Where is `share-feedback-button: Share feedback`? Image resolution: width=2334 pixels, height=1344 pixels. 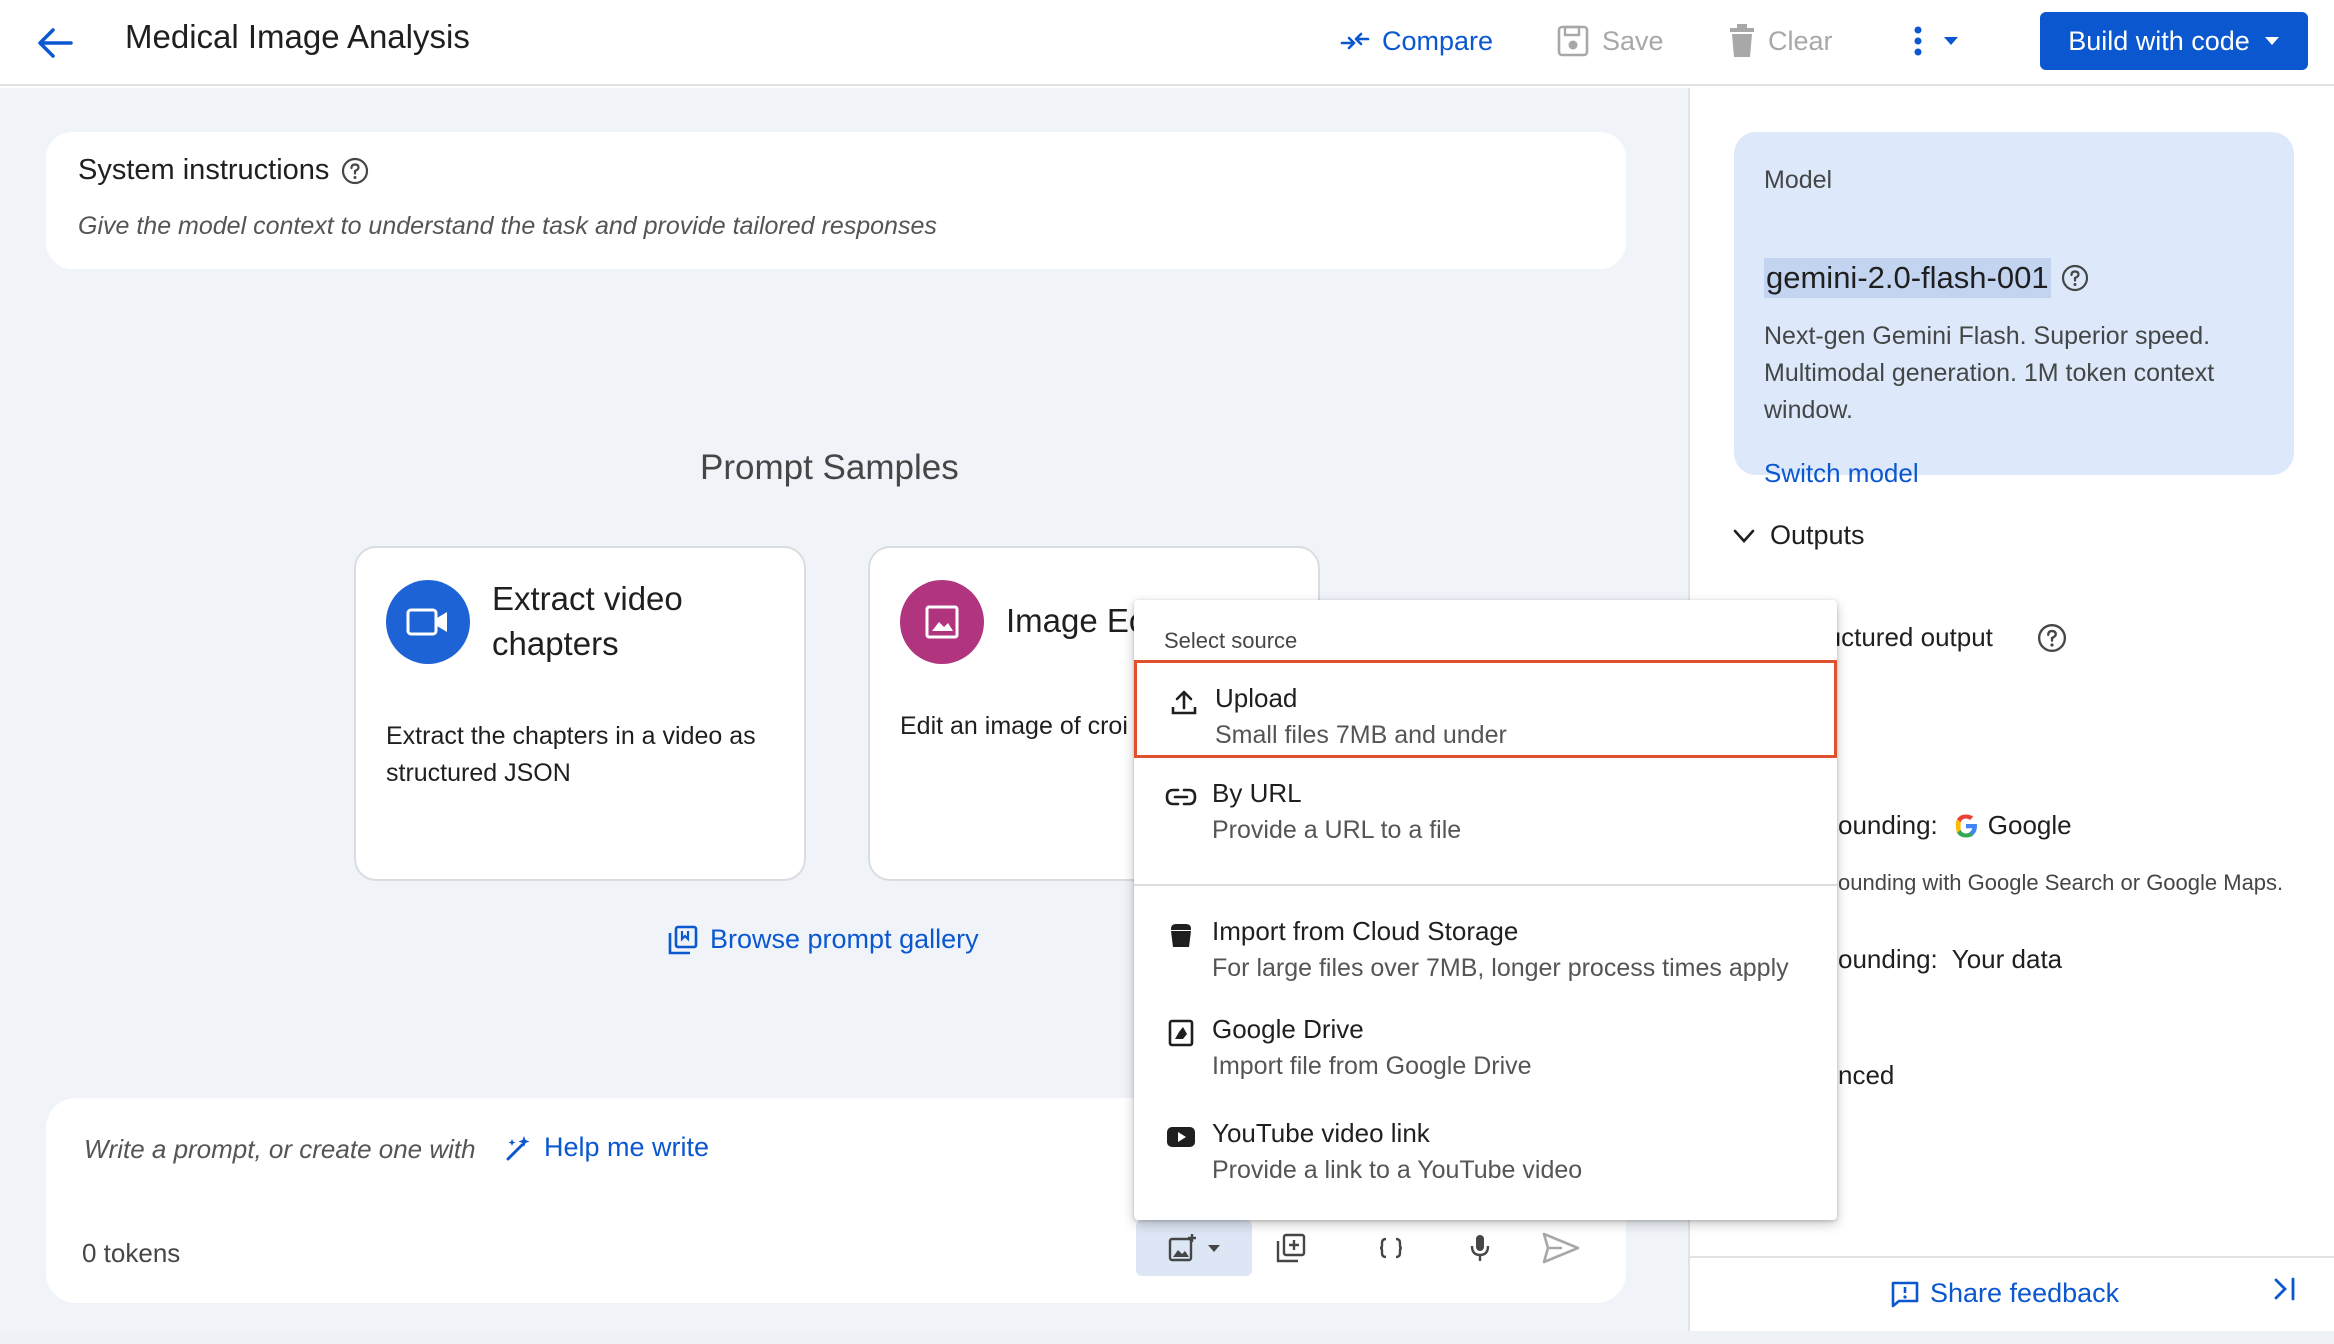
share-feedback-button: Share feedback is located at coordinates (2004, 1293).